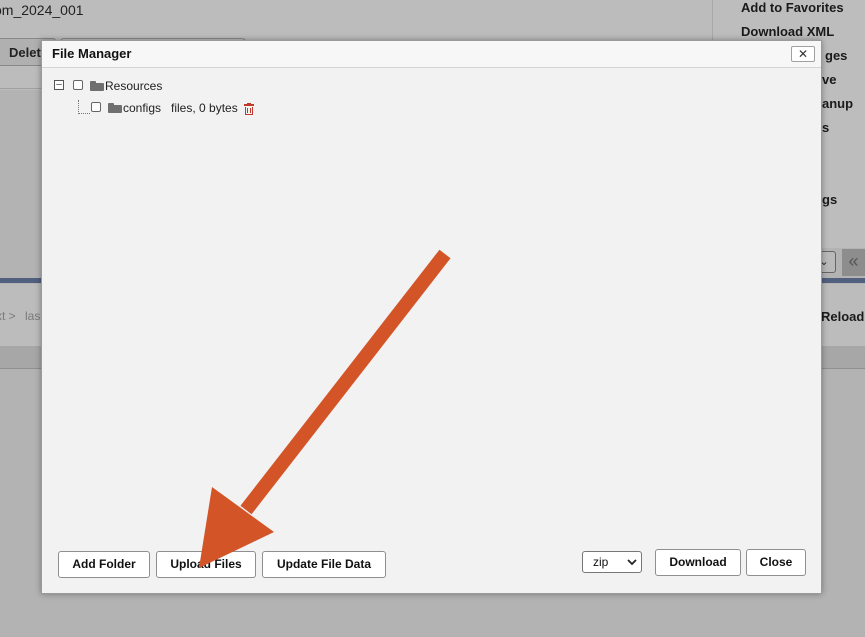  What do you see at coordinates (837, 103) in the screenshot?
I see `sidebar-link-partial-3: anup` at bounding box center [837, 103].